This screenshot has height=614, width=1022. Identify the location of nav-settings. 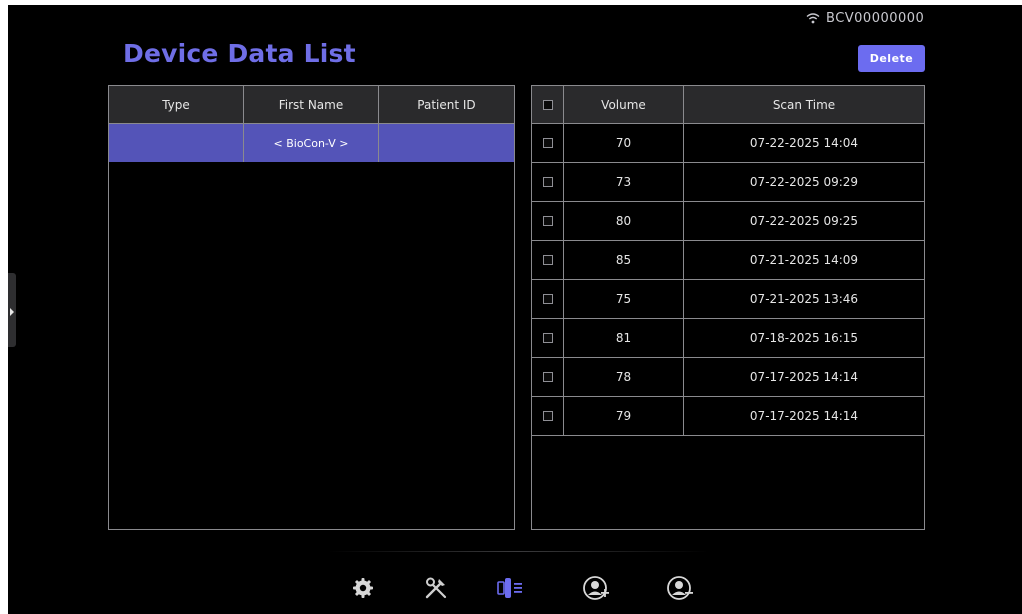
(363, 590).